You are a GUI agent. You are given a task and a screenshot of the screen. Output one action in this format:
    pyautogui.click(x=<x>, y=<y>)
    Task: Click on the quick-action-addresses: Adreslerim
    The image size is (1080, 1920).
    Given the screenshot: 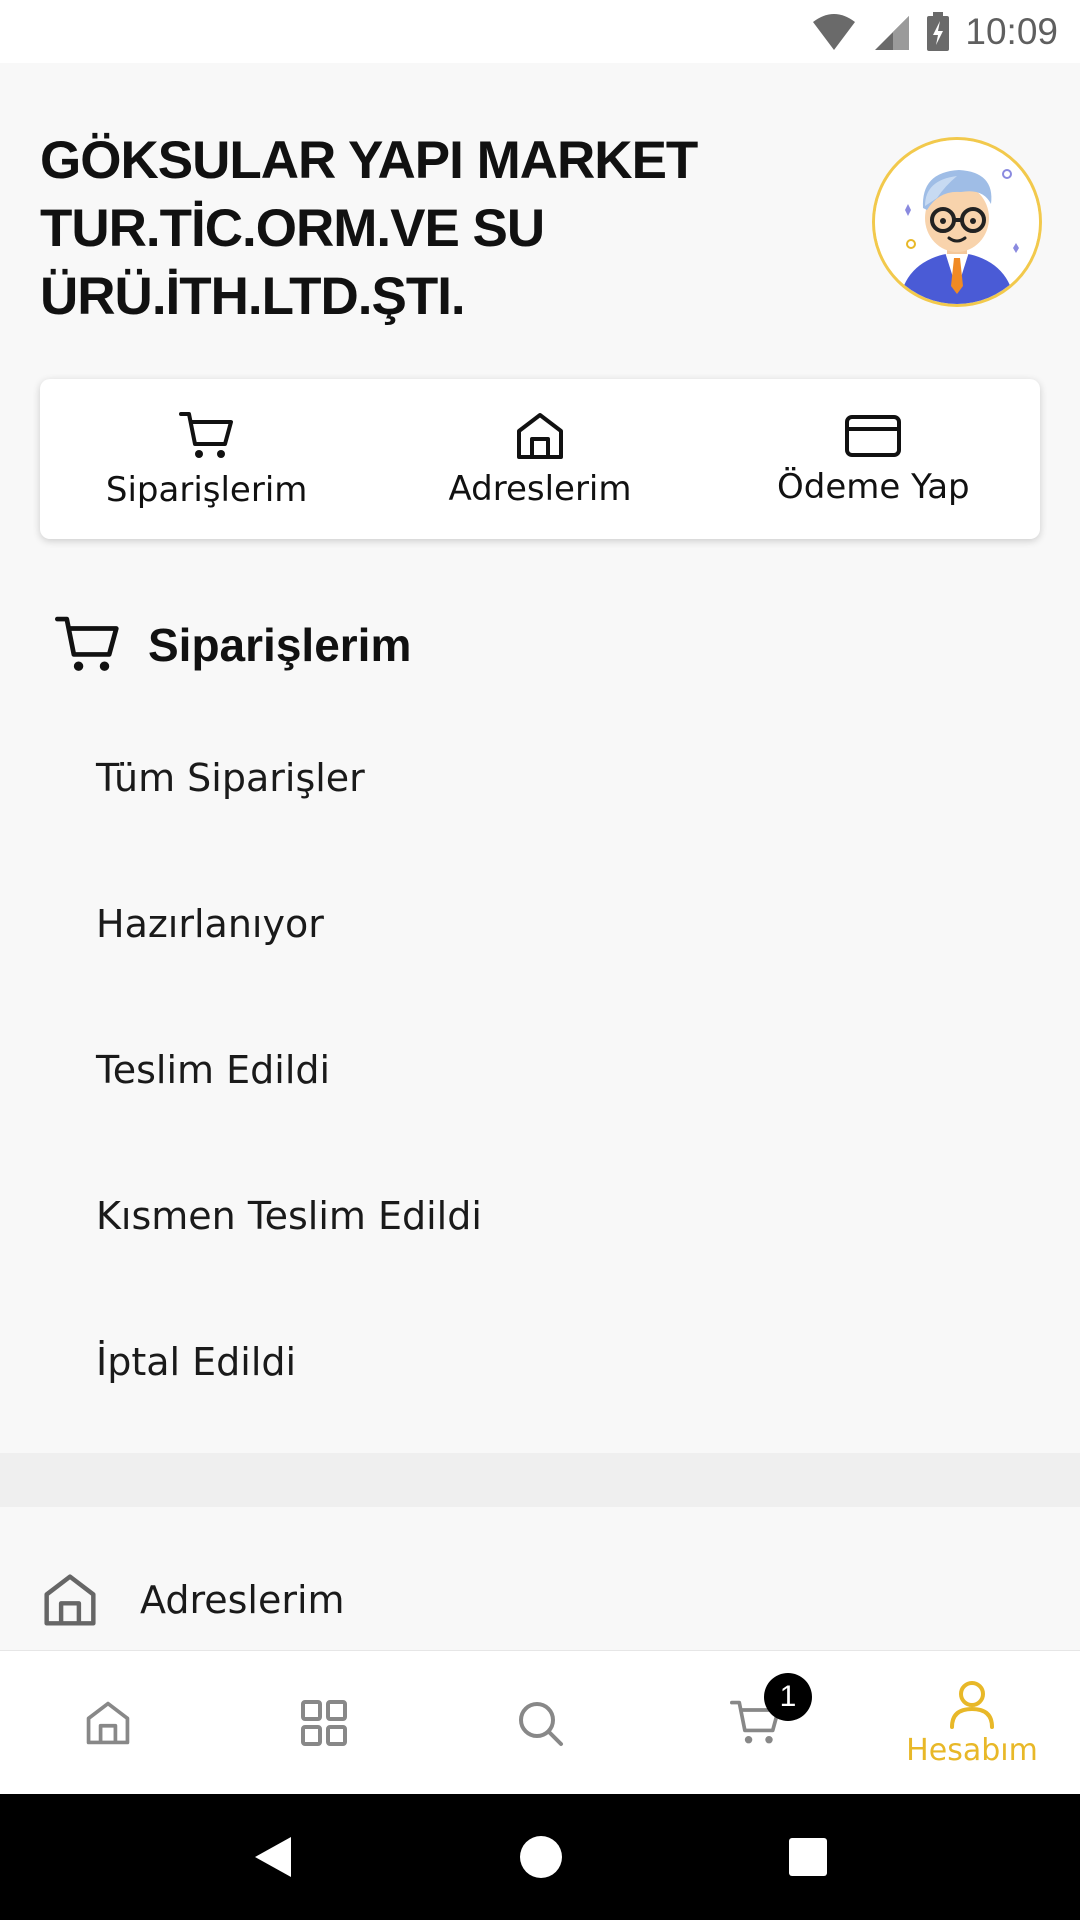 What is the action you would take?
    pyautogui.click(x=539, y=459)
    